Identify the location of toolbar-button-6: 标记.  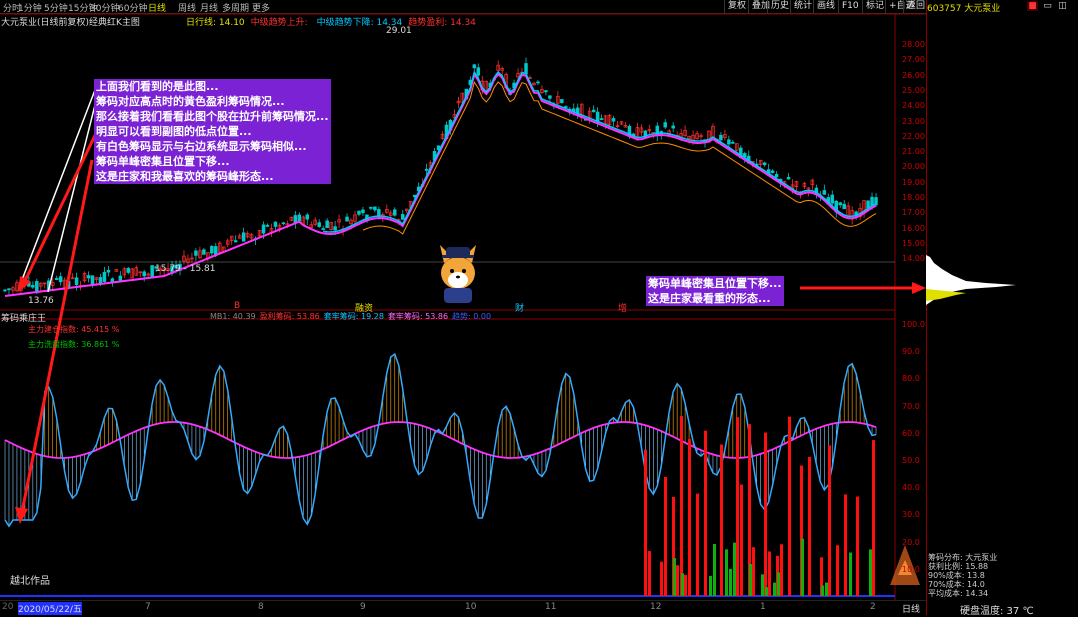
(874, 6).